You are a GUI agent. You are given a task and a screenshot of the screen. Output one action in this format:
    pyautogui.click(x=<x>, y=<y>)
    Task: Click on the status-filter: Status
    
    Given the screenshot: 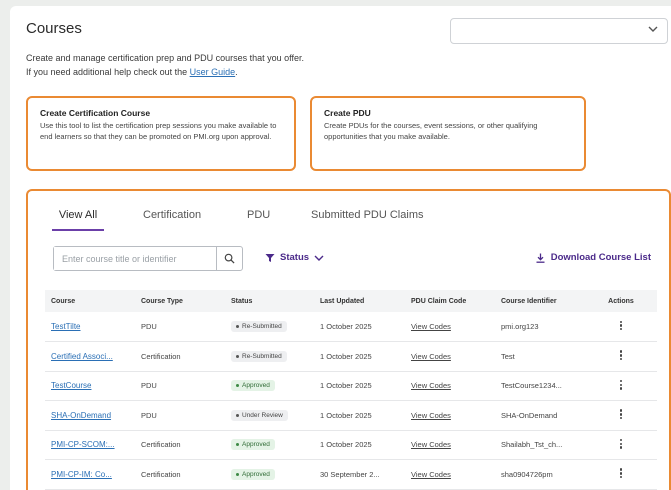 What is the action you would take?
    pyautogui.click(x=294, y=257)
    